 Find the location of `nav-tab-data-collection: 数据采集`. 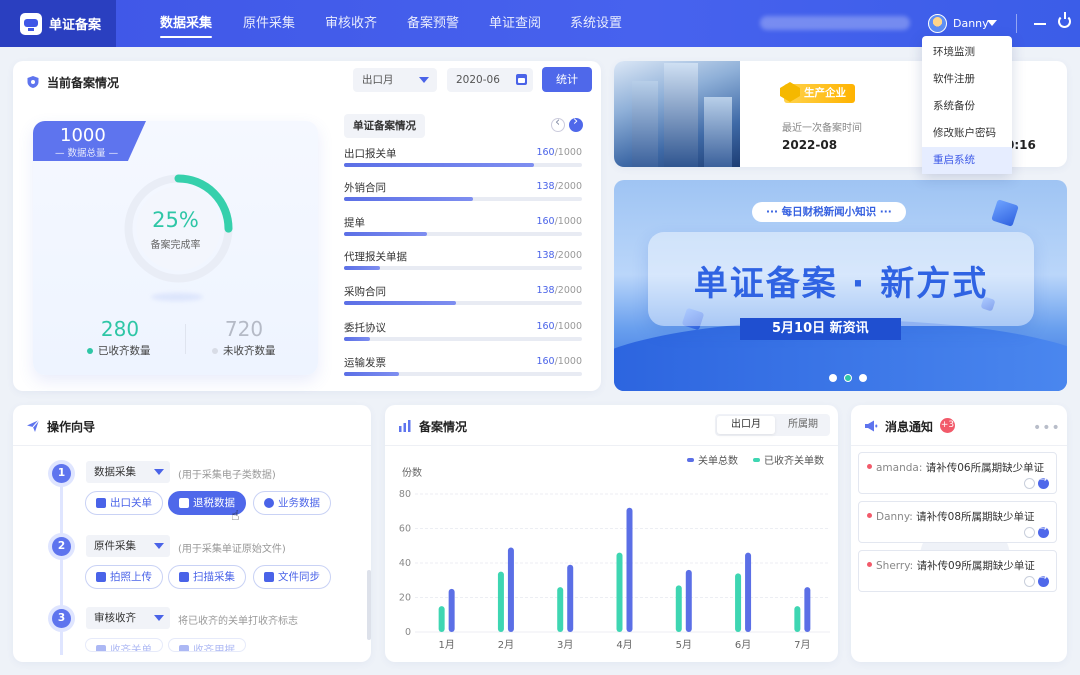

nav-tab-data-collection: 数据采集 is located at coordinates (186, 23).